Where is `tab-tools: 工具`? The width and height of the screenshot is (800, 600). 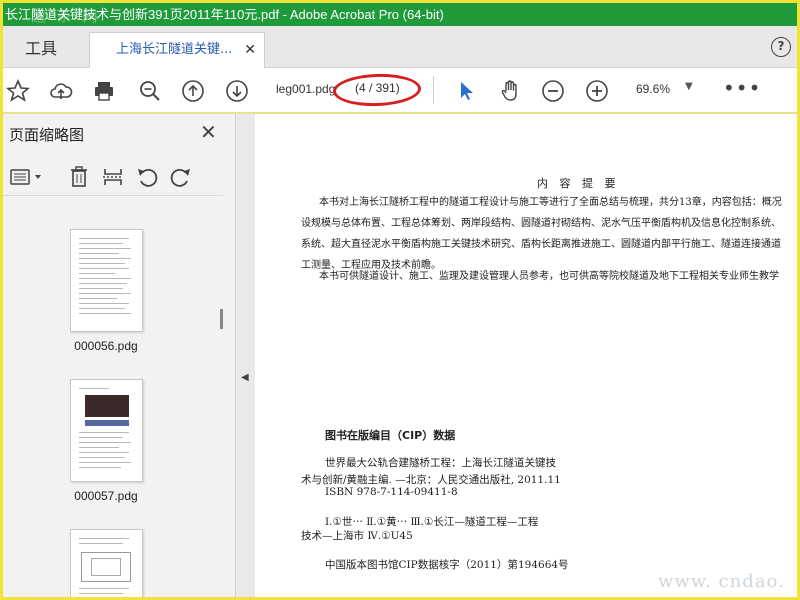
tab-tools: 工具 is located at coordinates (41, 51).